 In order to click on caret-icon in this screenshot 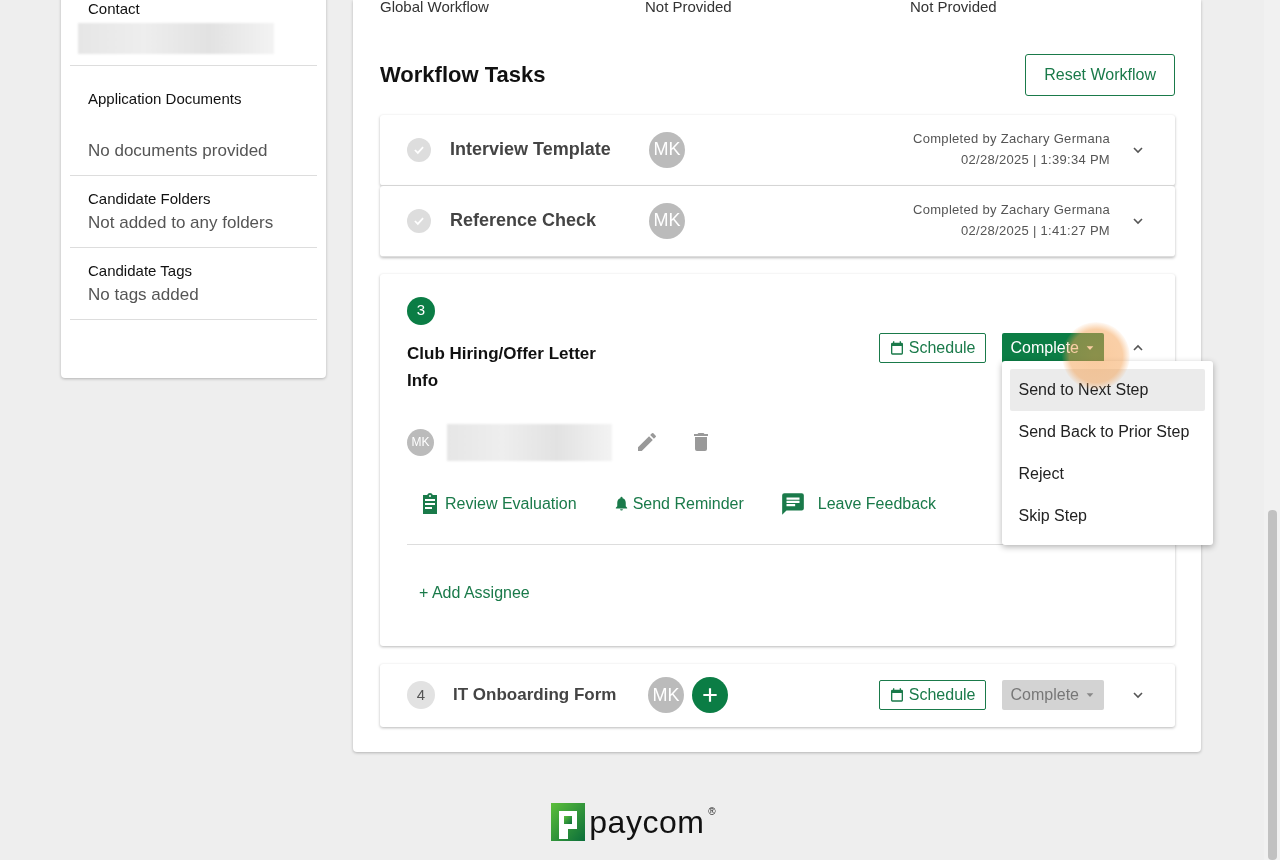, I will do `click(1090, 695)`.